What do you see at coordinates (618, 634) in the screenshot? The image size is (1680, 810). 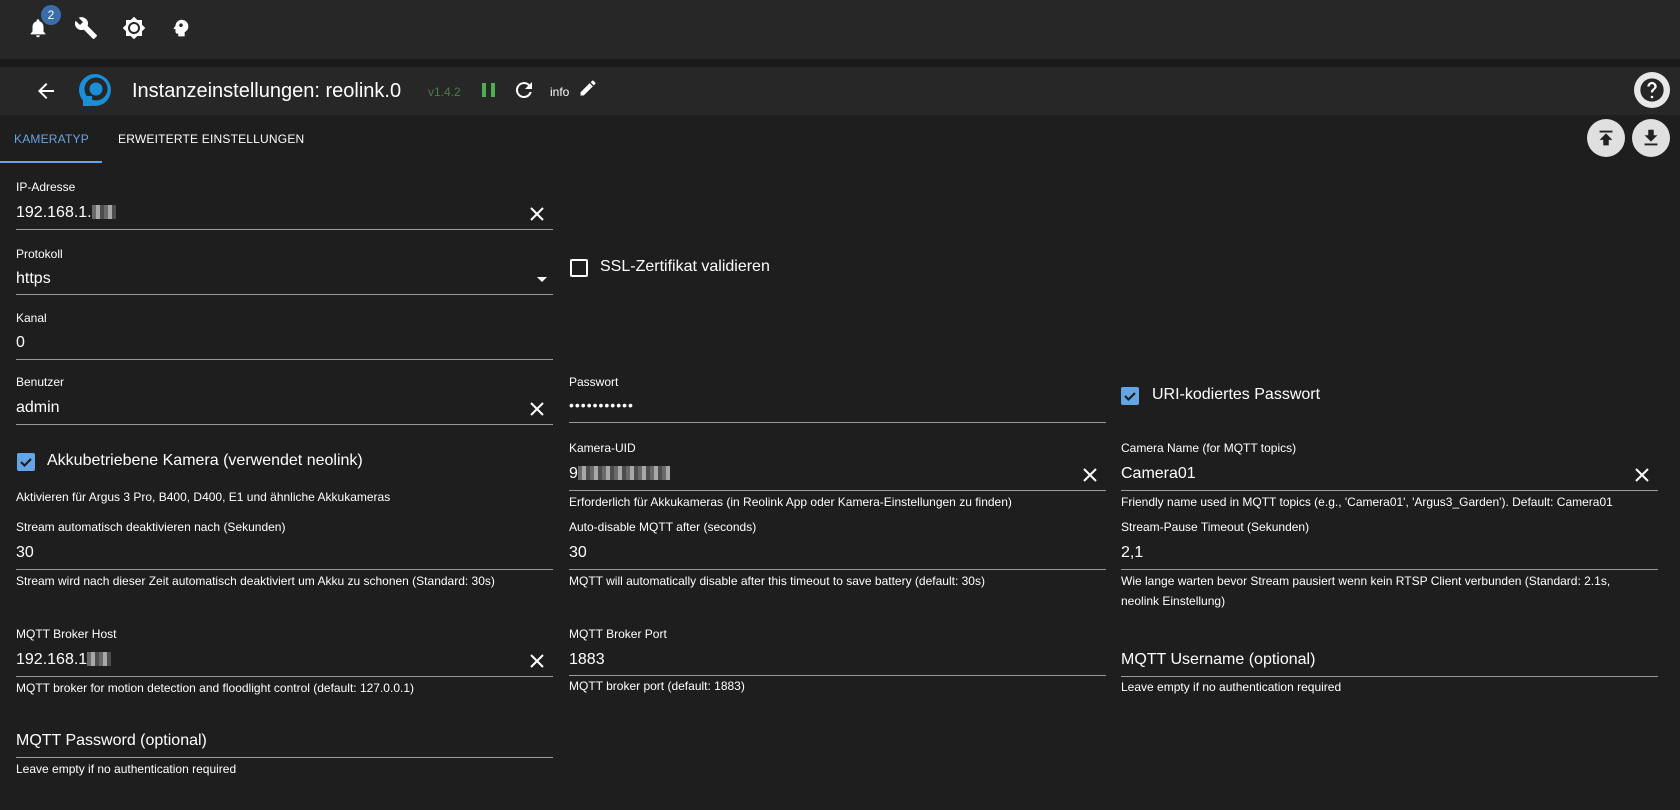 I see `mqtt-port-label: MQTT Broker Port` at bounding box center [618, 634].